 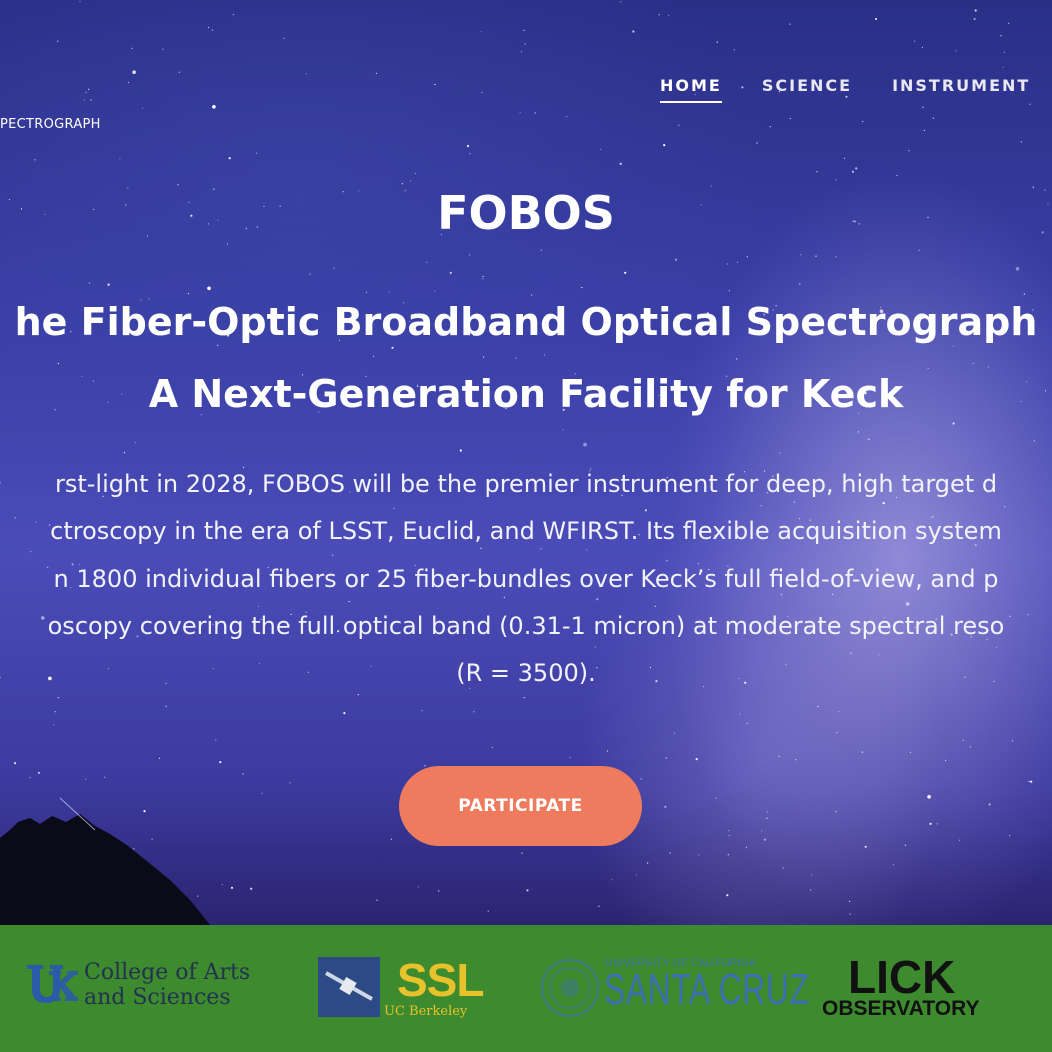 What do you see at coordinates (440, 980) in the screenshot?
I see `ssl-logo-text: SSL` at bounding box center [440, 980].